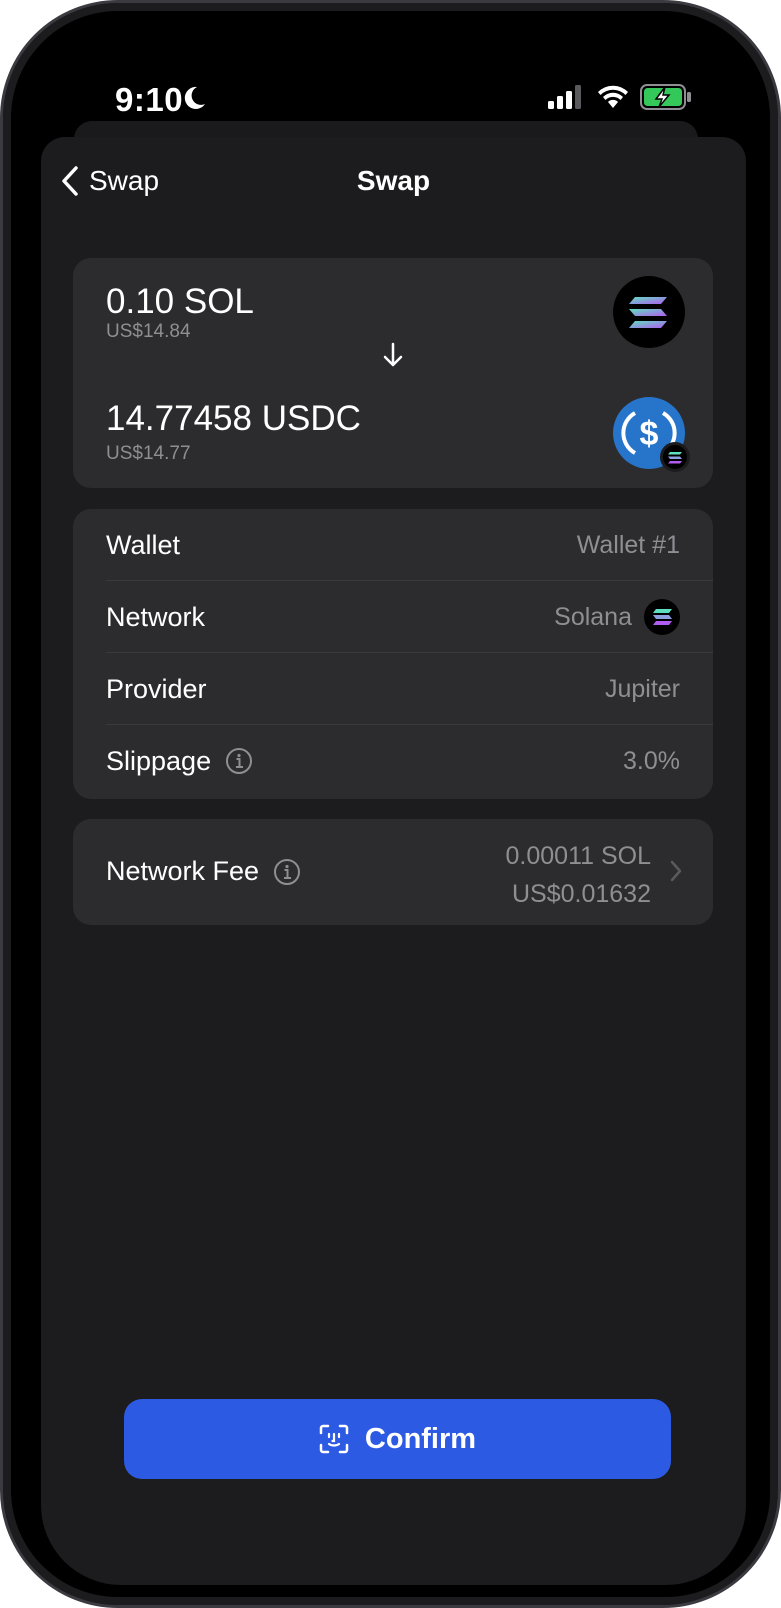  What do you see at coordinates (420, 1438) in the screenshot?
I see `confirm-button-label: Confirm` at bounding box center [420, 1438].